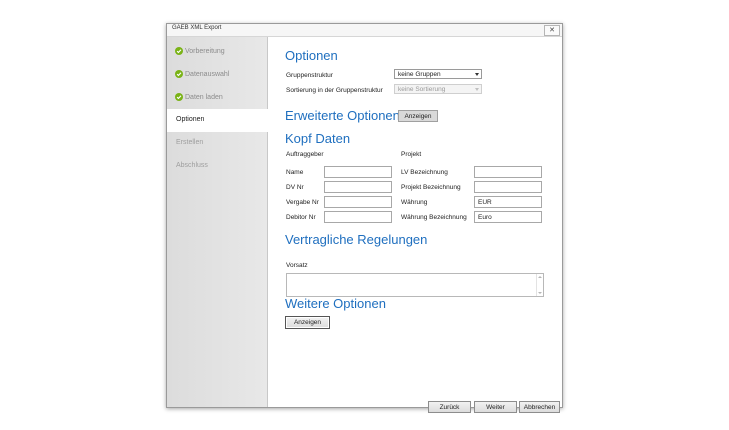  Describe the element at coordinates (295, 172) in the screenshot. I see `name-label: Name` at that location.